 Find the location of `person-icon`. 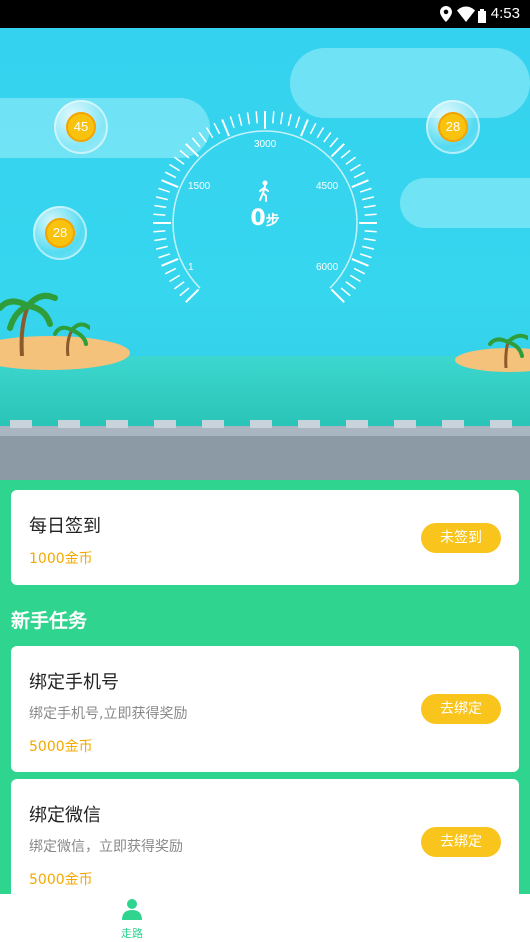

person-icon is located at coordinates (132, 909).